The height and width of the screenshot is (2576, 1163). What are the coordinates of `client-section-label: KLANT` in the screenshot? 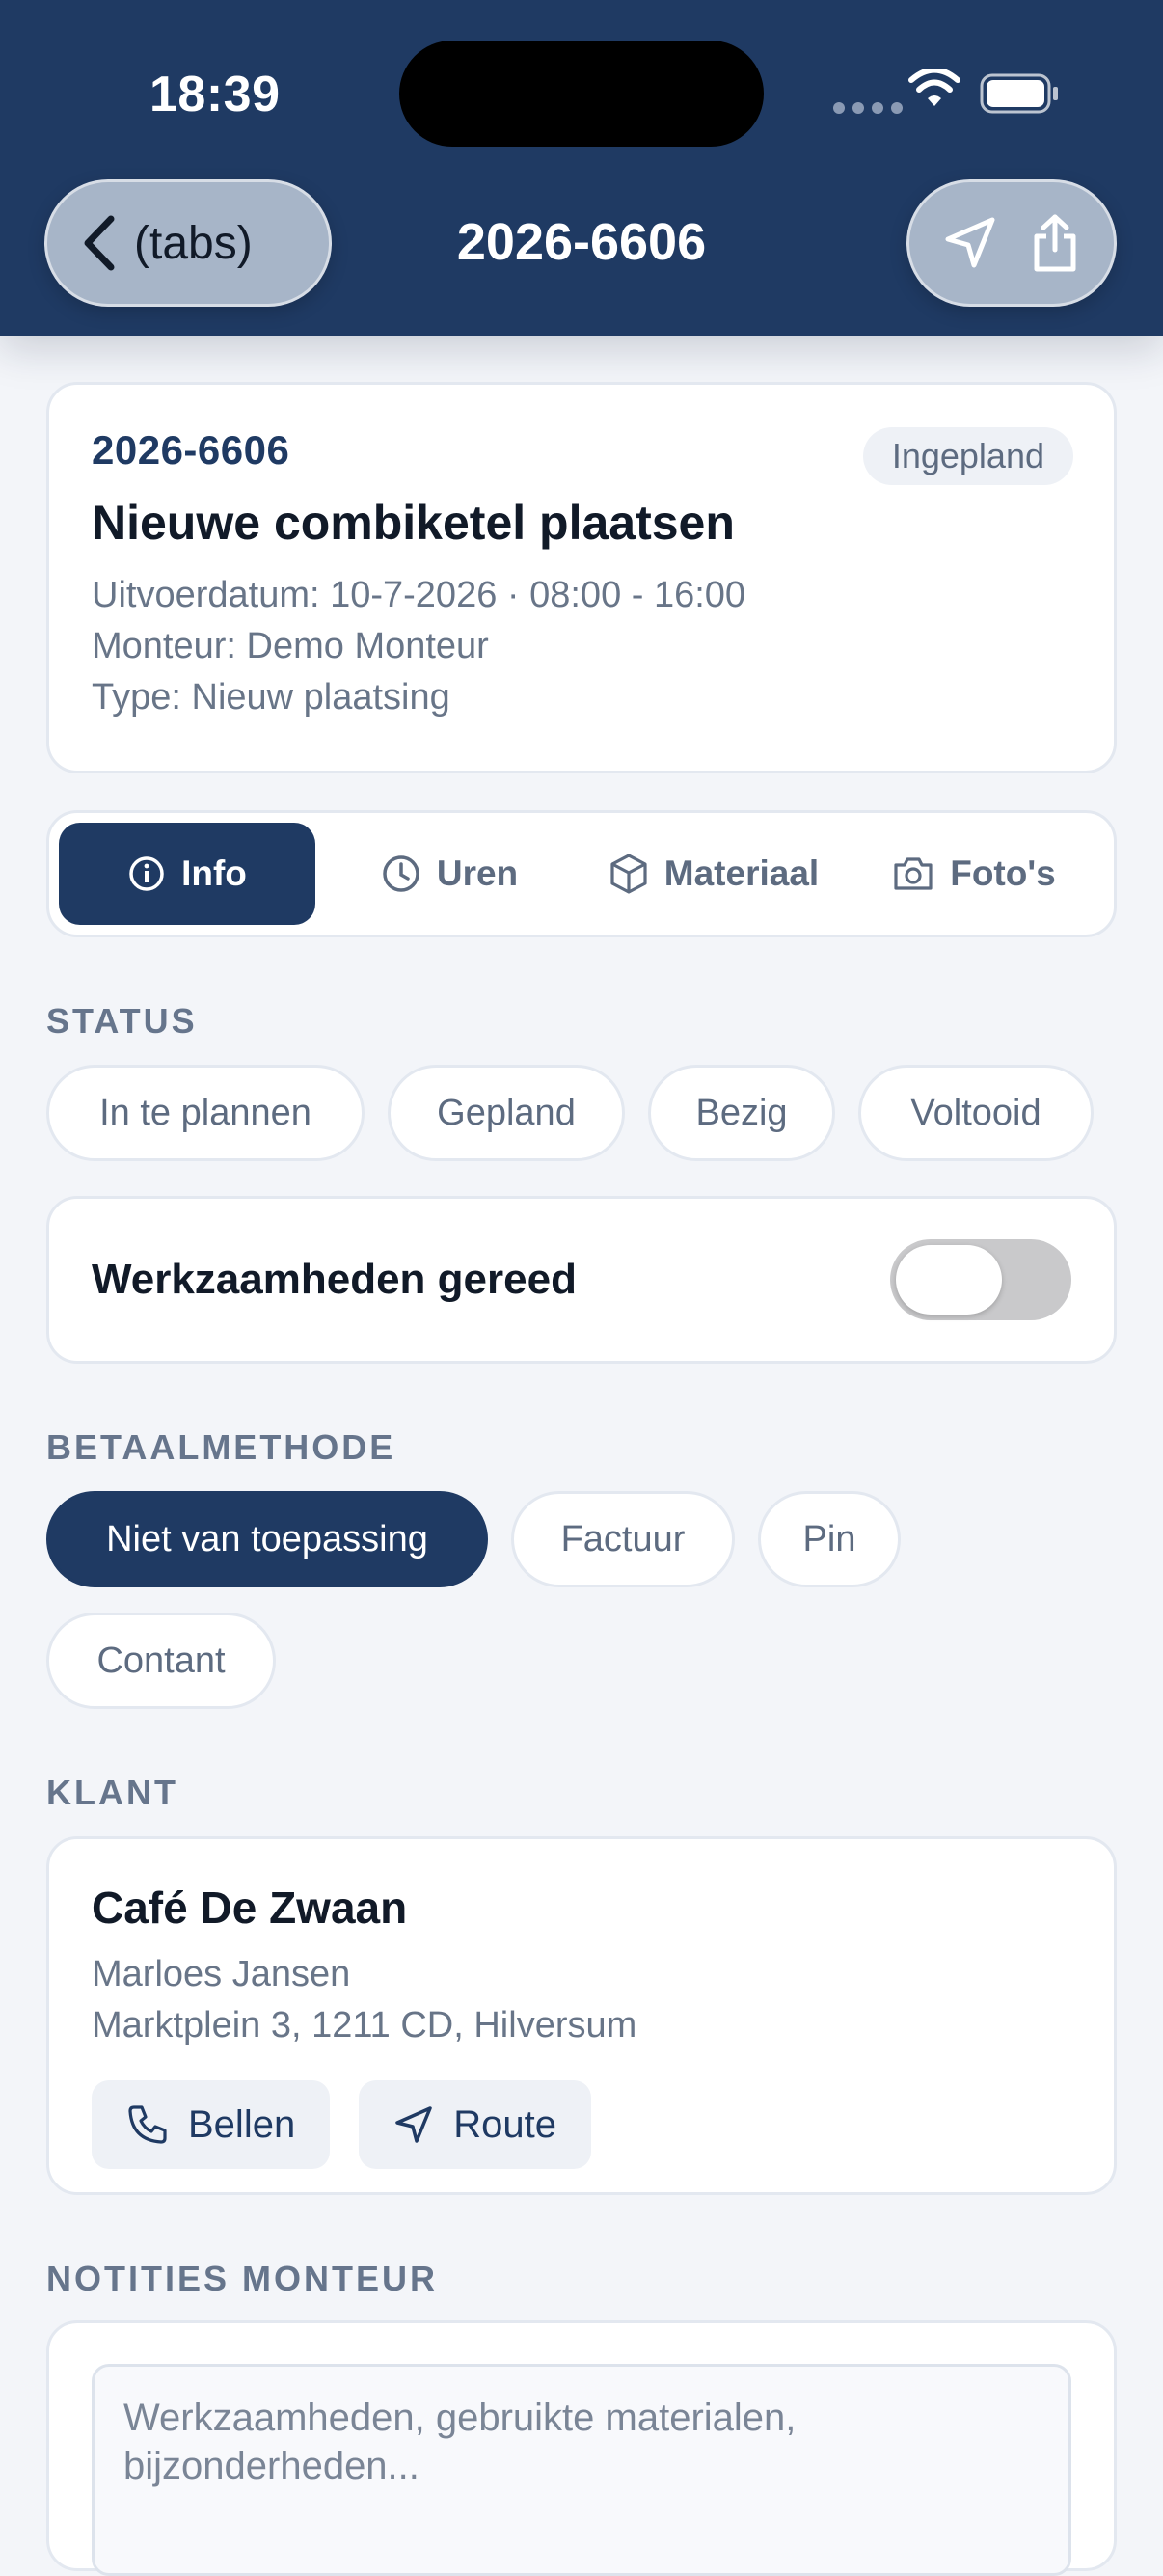 It's located at (112, 1792).